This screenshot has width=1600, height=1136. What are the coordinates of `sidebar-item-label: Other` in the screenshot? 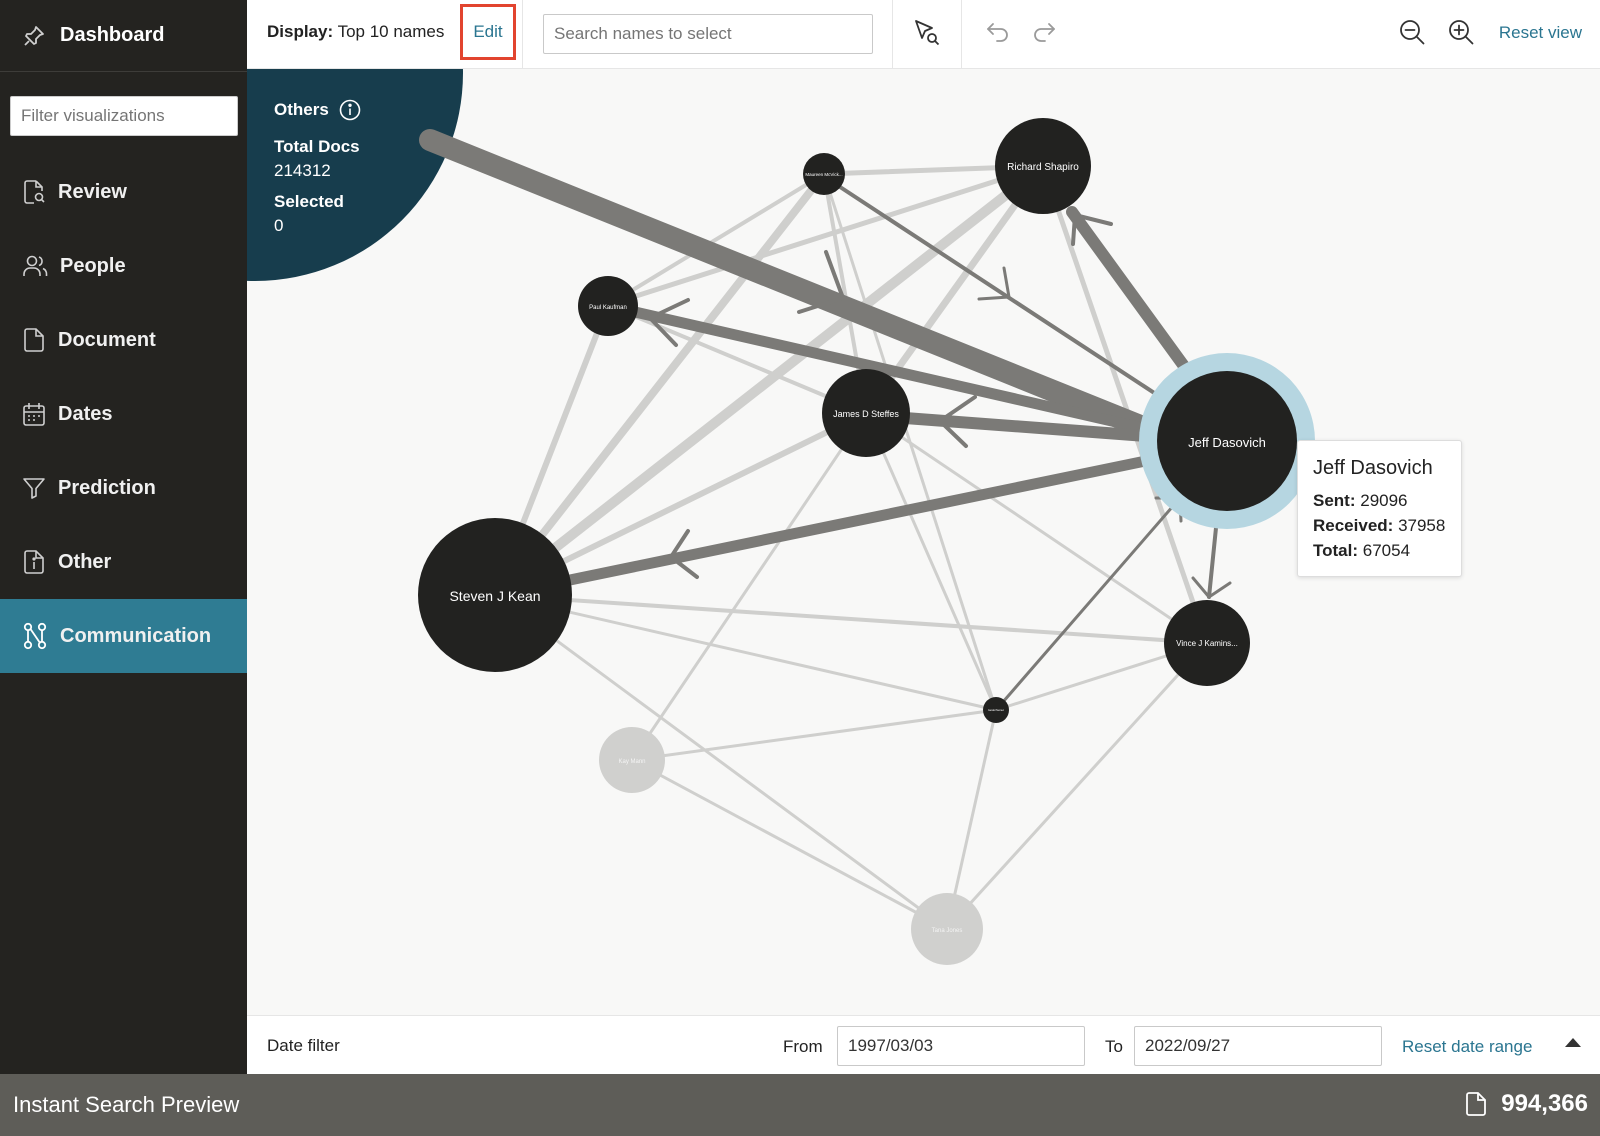 It's located at (85, 561).